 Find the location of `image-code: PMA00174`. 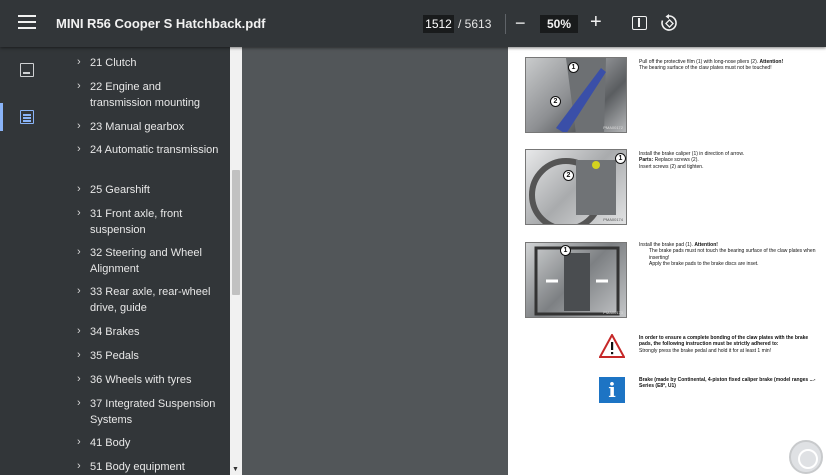

image-code: PMA00174 is located at coordinates (613, 219).